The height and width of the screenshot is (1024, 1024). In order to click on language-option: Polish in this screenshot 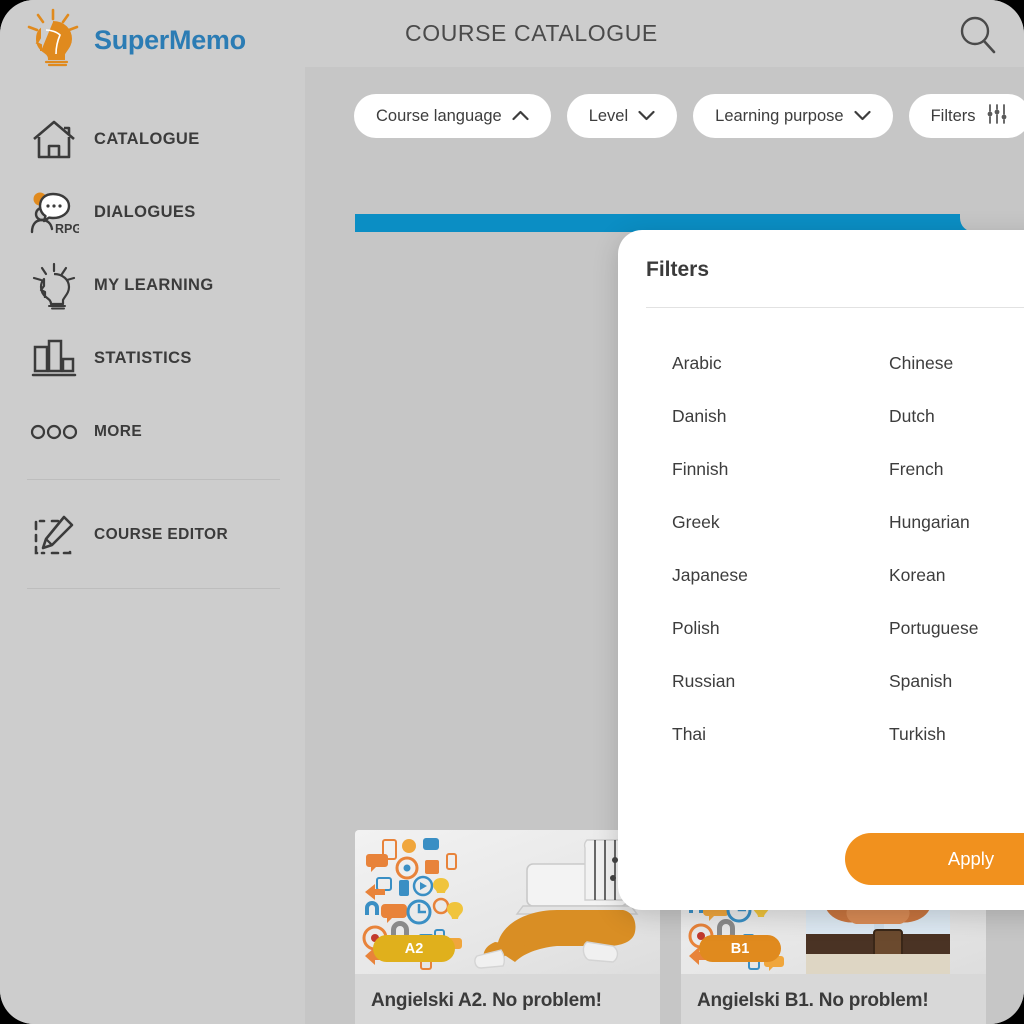, I will do `click(780, 628)`.